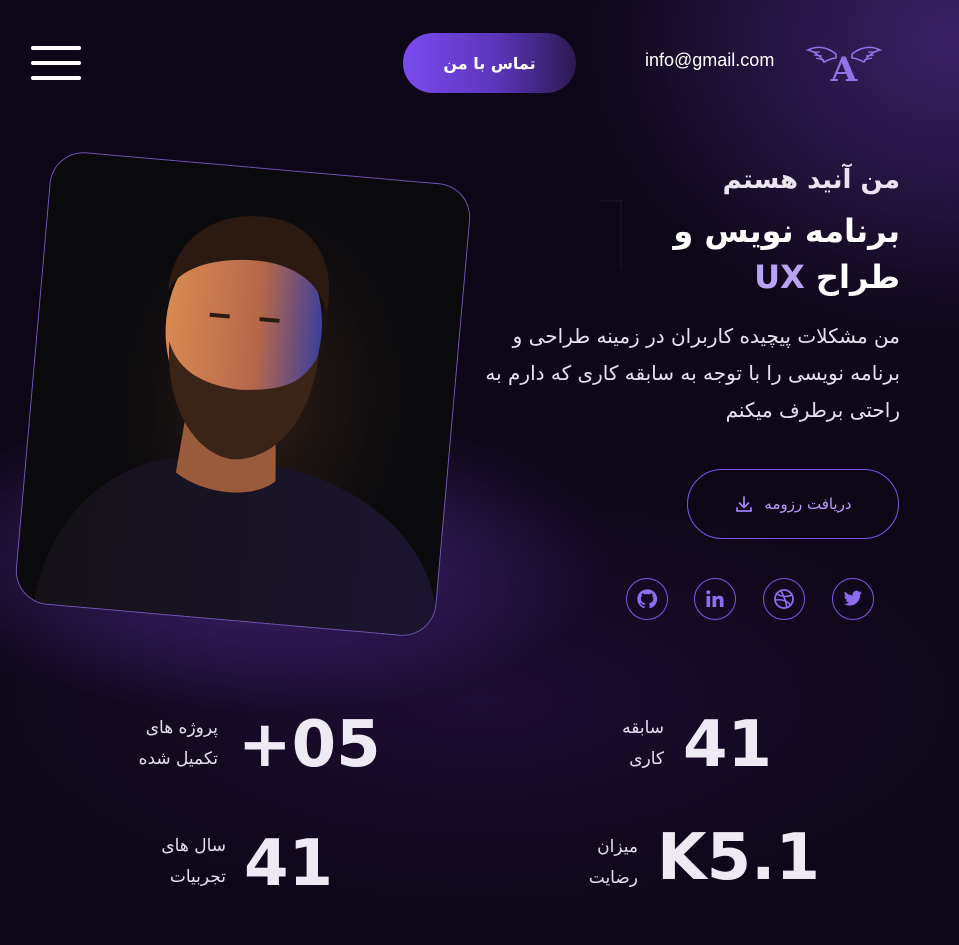  What do you see at coordinates (627, 744) in the screenshot?
I see `stat-work-experience-label: سابقه کاری` at bounding box center [627, 744].